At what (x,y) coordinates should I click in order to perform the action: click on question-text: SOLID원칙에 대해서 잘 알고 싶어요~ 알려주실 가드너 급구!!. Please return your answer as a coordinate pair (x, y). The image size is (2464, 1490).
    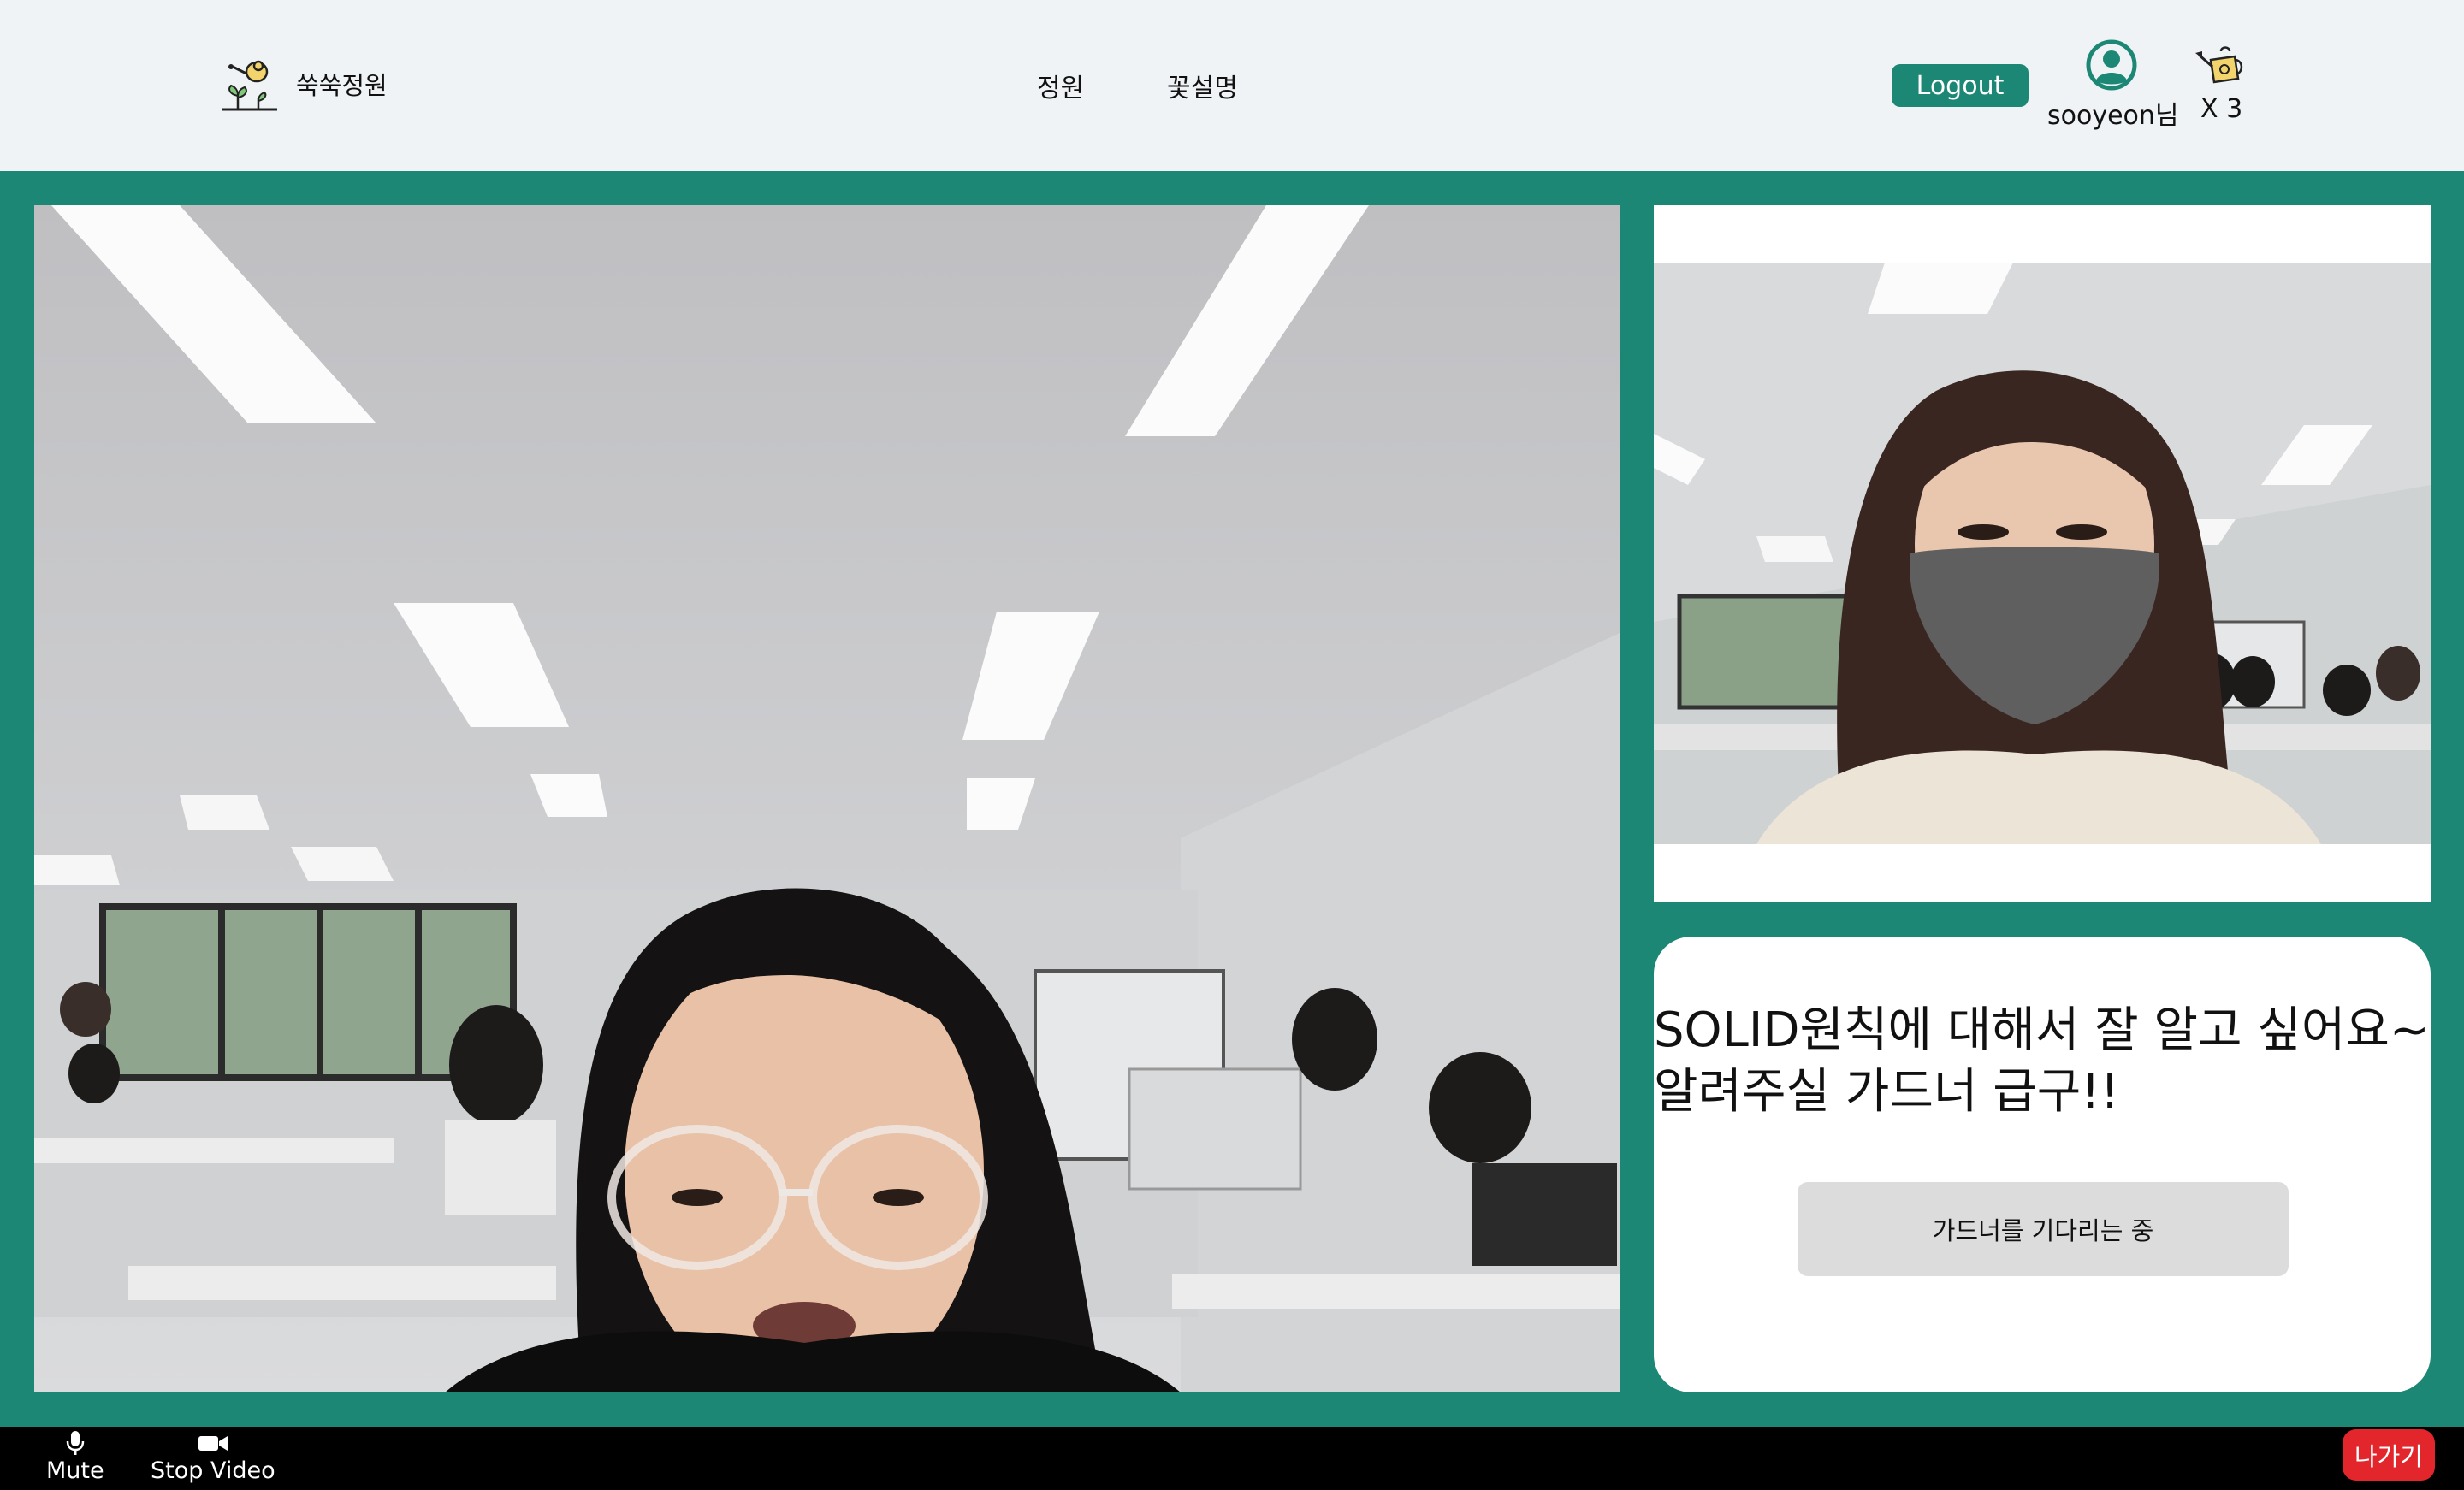
    Looking at the image, I should click on (2042, 1061).